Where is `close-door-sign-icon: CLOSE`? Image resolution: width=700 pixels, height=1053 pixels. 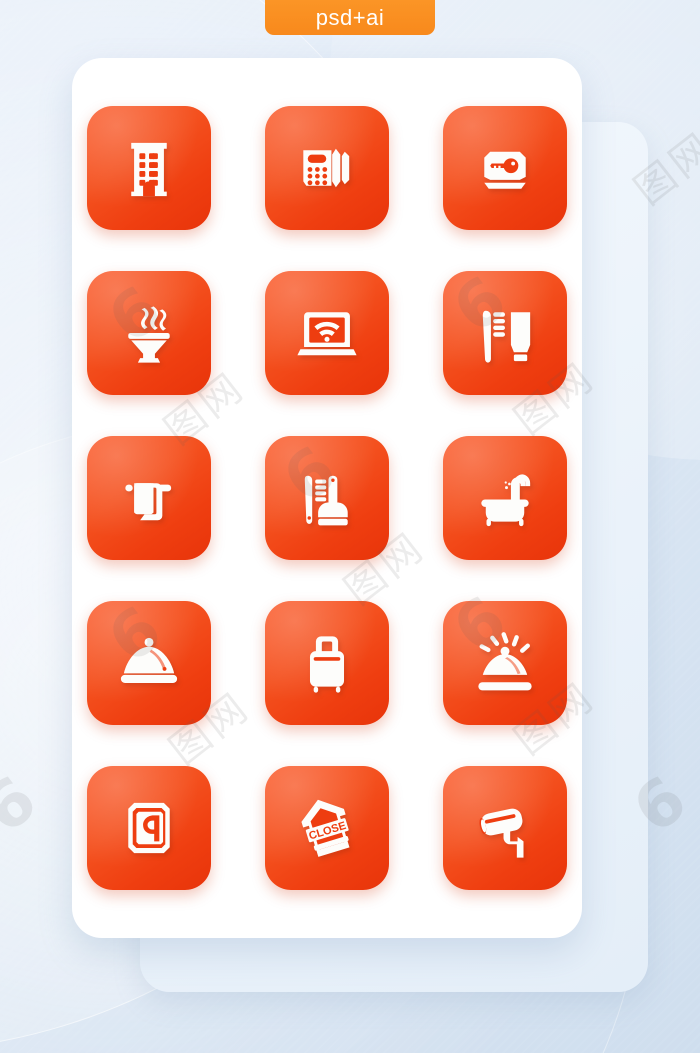
close-door-sign-icon: CLOSE is located at coordinates (325, 828).